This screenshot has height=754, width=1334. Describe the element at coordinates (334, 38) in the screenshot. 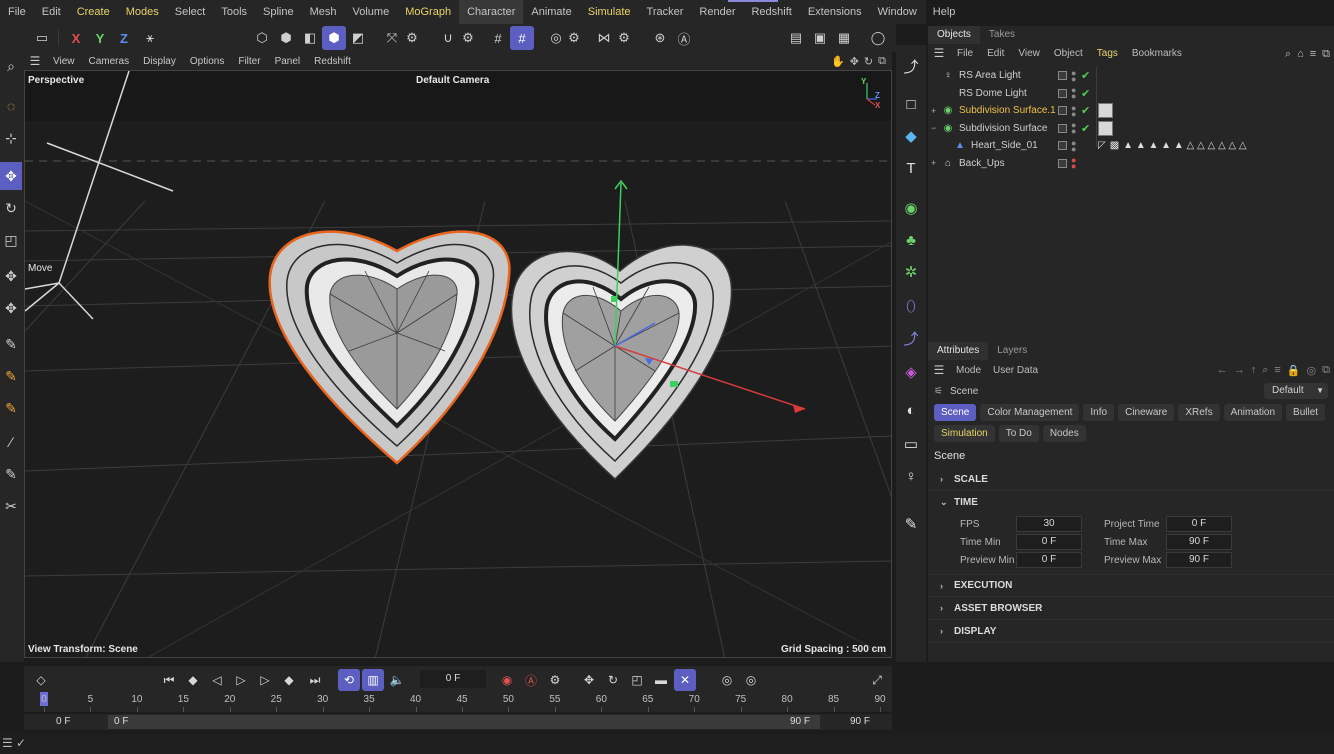

I see `model-mode-icon: ⬢` at that location.